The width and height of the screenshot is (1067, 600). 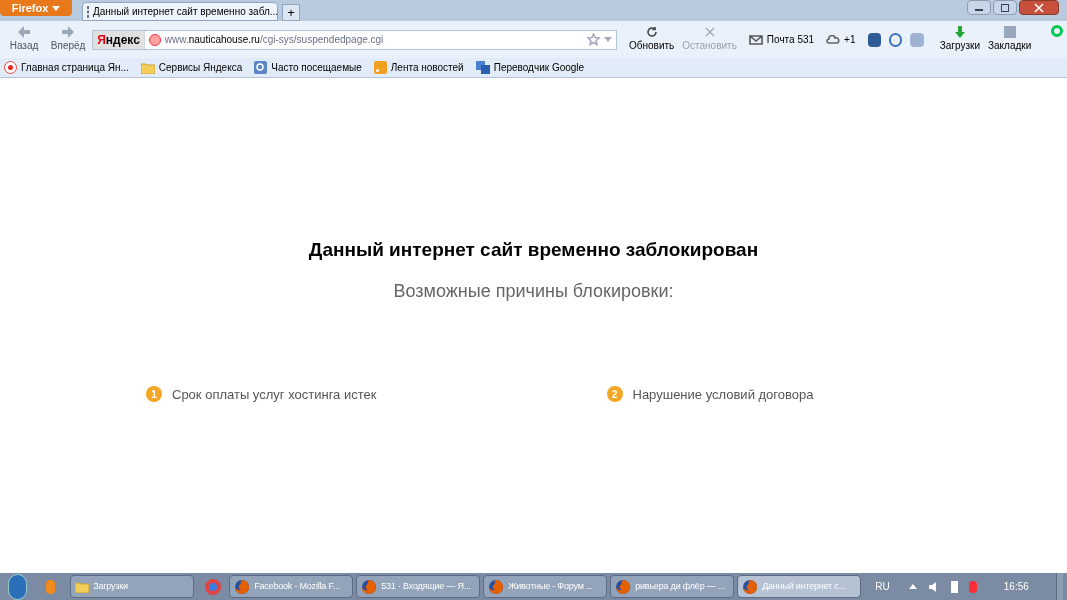 What do you see at coordinates (119, 39) in the screenshot?
I see `yandex-logo: Яндекс` at bounding box center [119, 39].